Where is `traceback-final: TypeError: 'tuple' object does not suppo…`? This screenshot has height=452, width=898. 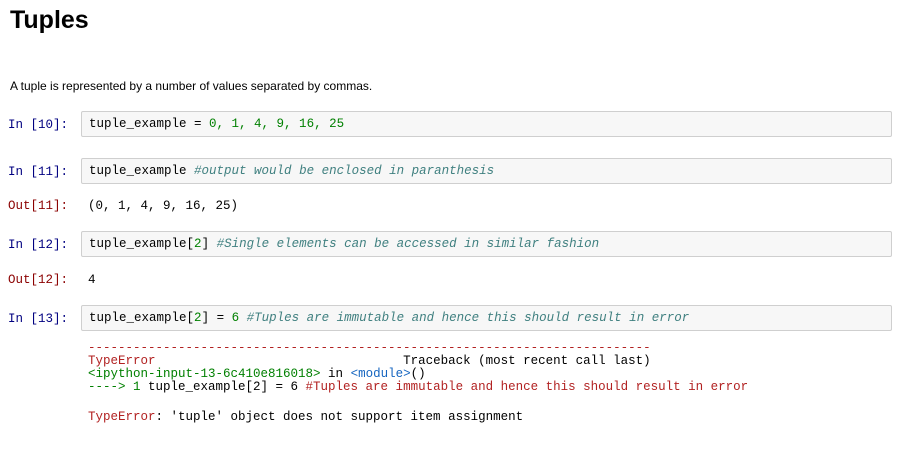 traceback-final: TypeError: 'tuple' object does not suppo… is located at coordinates (305, 417).